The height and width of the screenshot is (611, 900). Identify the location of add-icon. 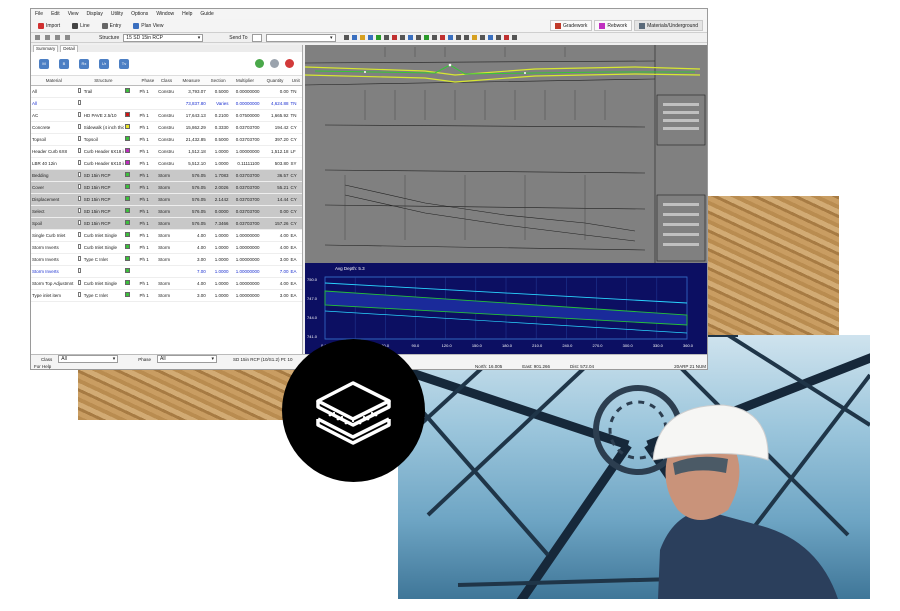
(259, 63).